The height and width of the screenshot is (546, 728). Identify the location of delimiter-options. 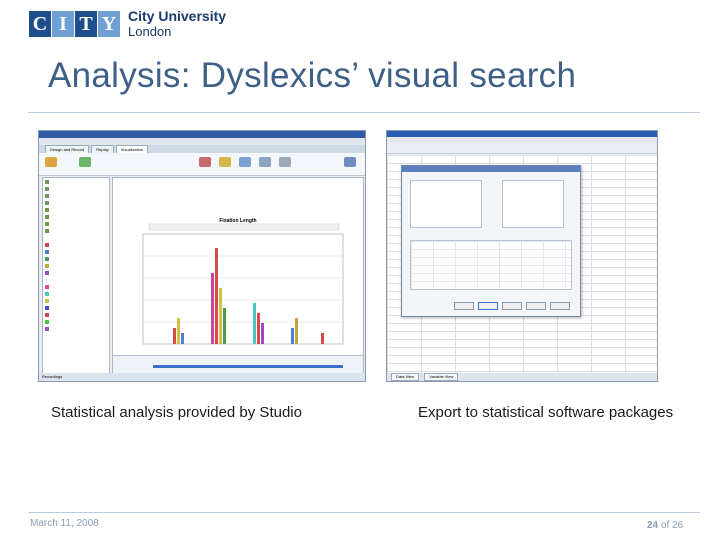
(446, 204).